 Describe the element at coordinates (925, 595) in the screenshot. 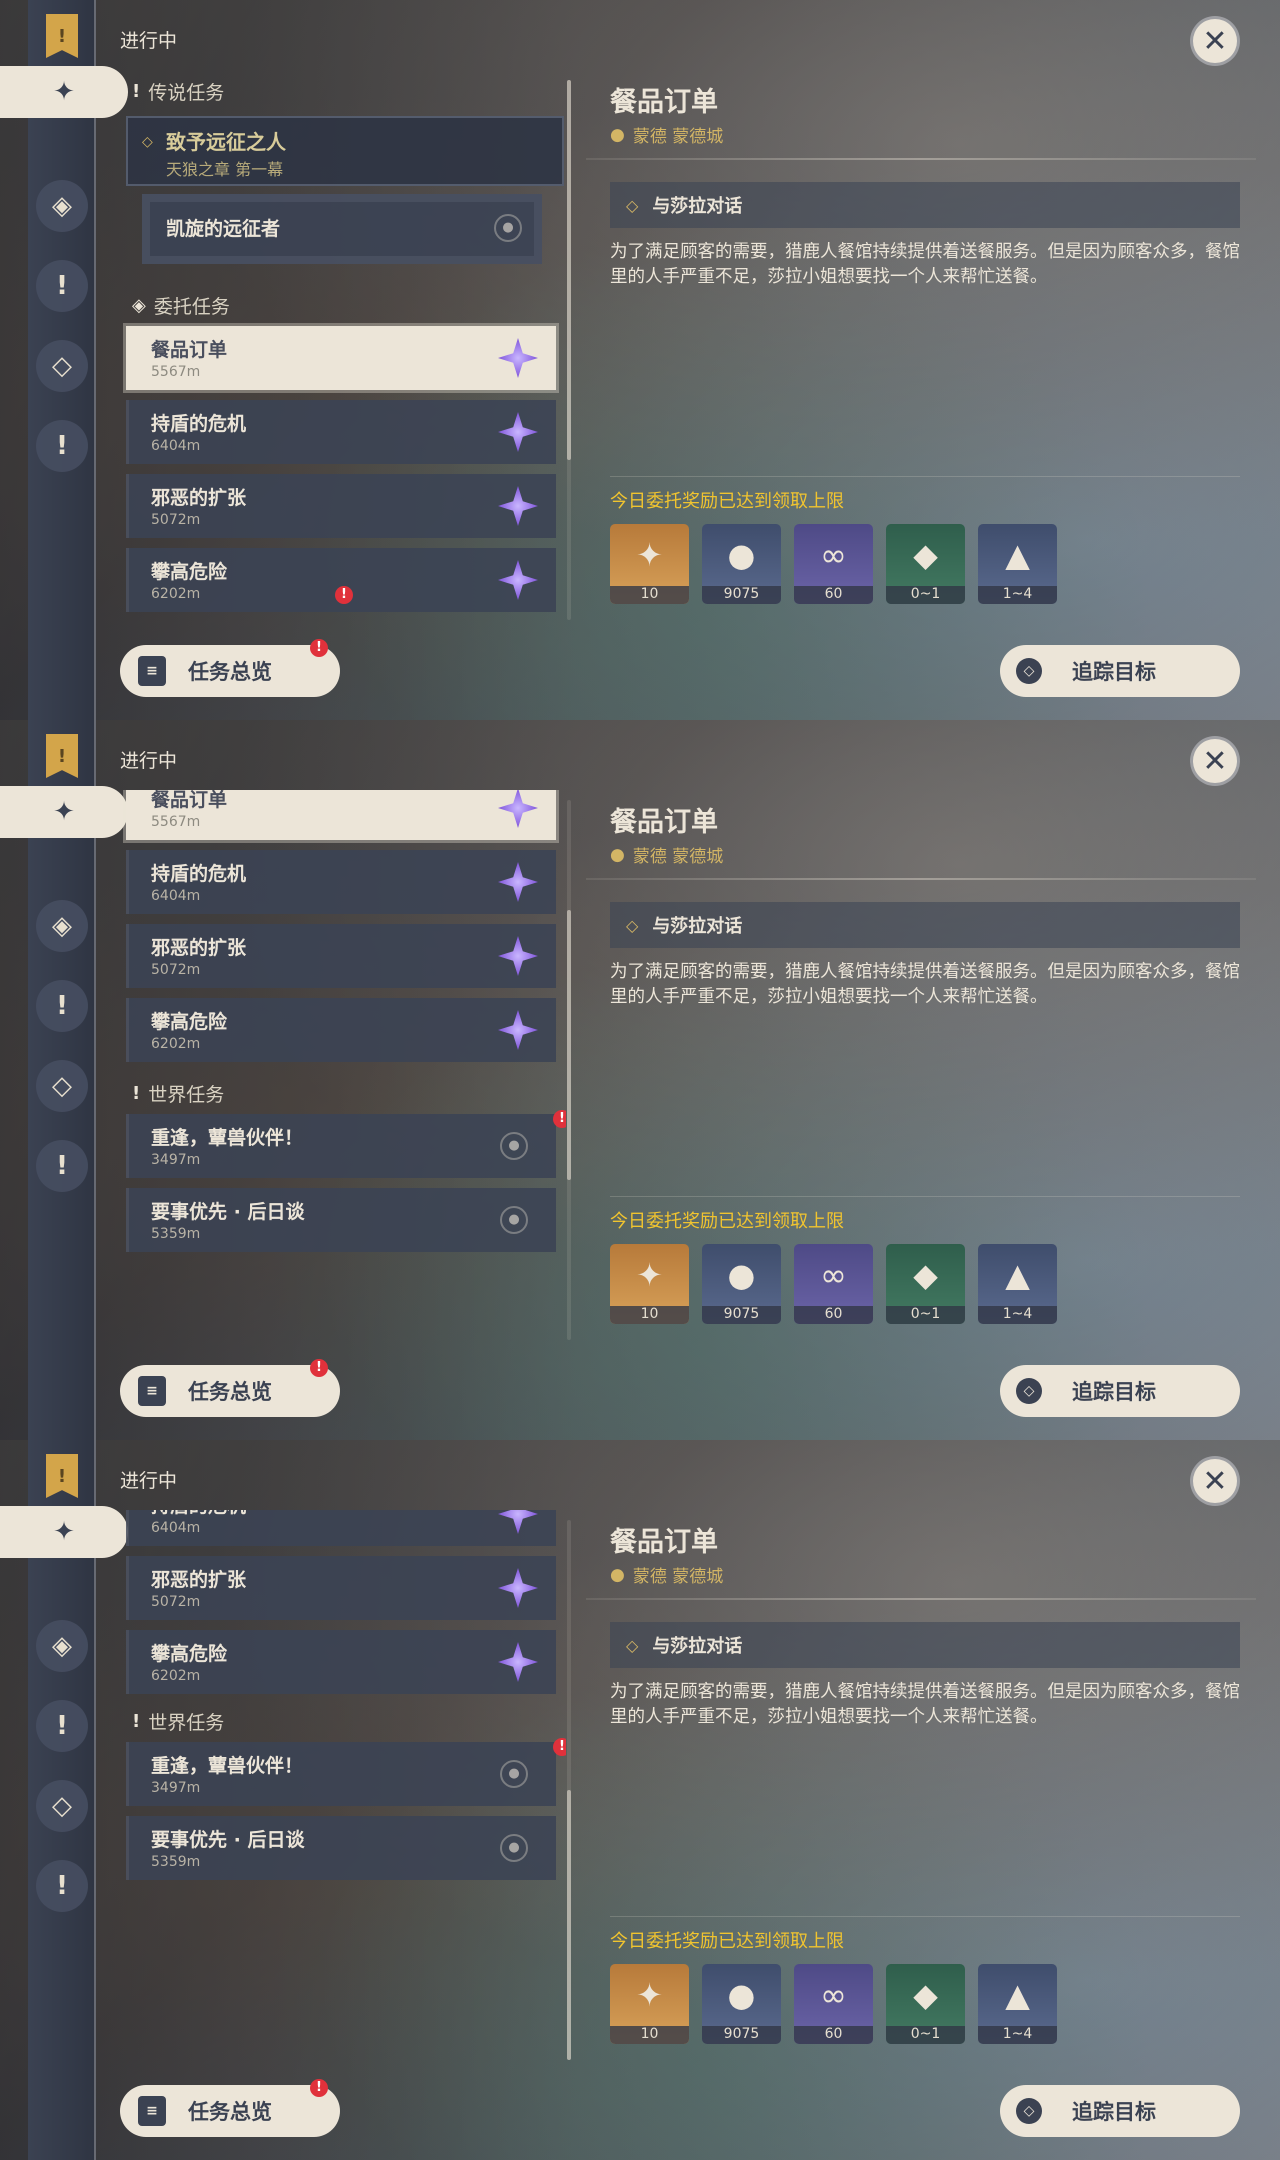

I see `reward-qty: 0~1` at that location.